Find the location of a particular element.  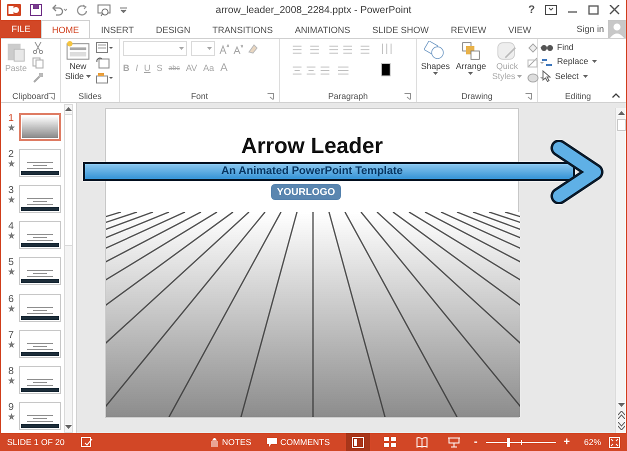

ribbon-display-icon is located at coordinates (551, 10).